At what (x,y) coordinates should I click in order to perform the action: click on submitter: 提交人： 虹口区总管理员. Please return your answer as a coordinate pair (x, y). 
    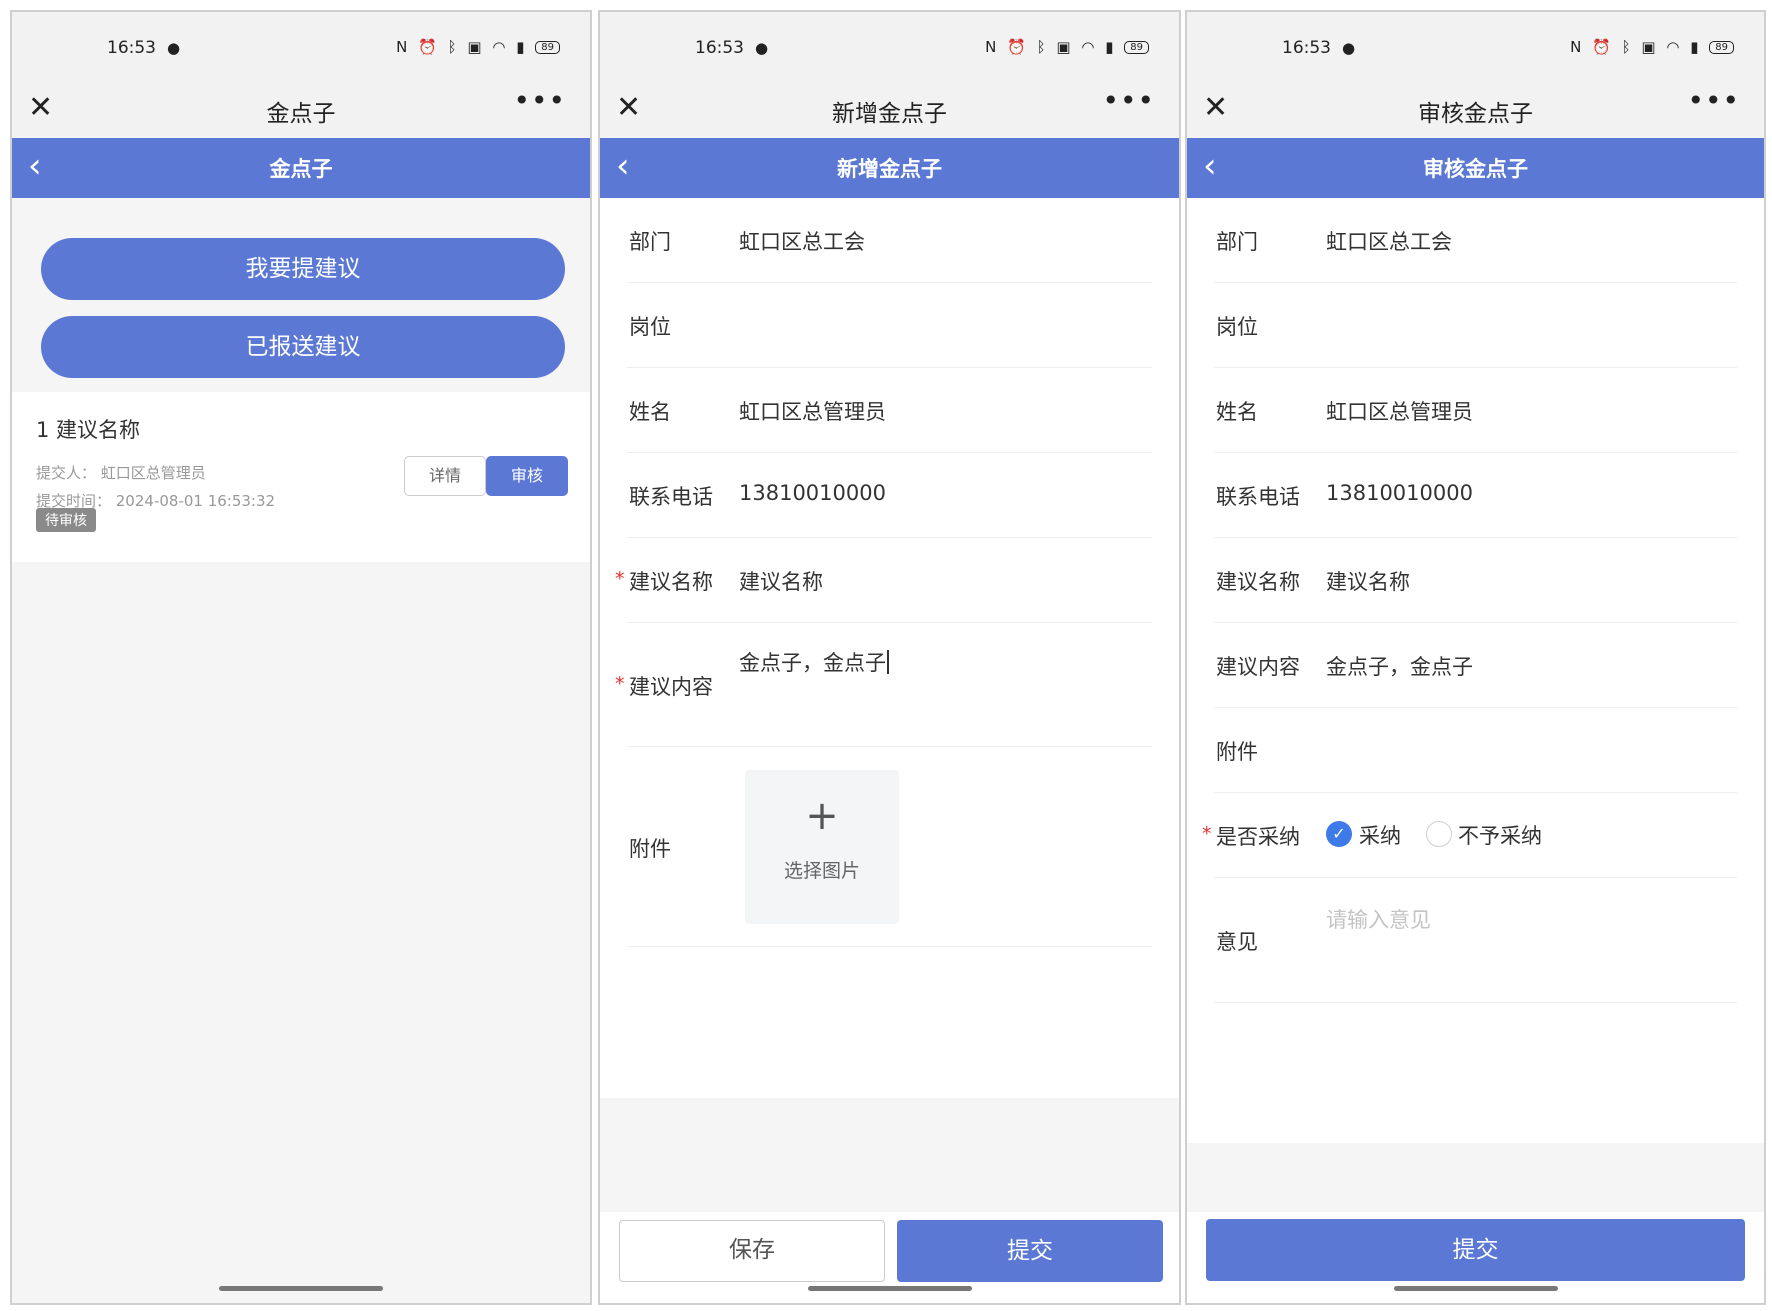
    Looking at the image, I should click on (121, 473).